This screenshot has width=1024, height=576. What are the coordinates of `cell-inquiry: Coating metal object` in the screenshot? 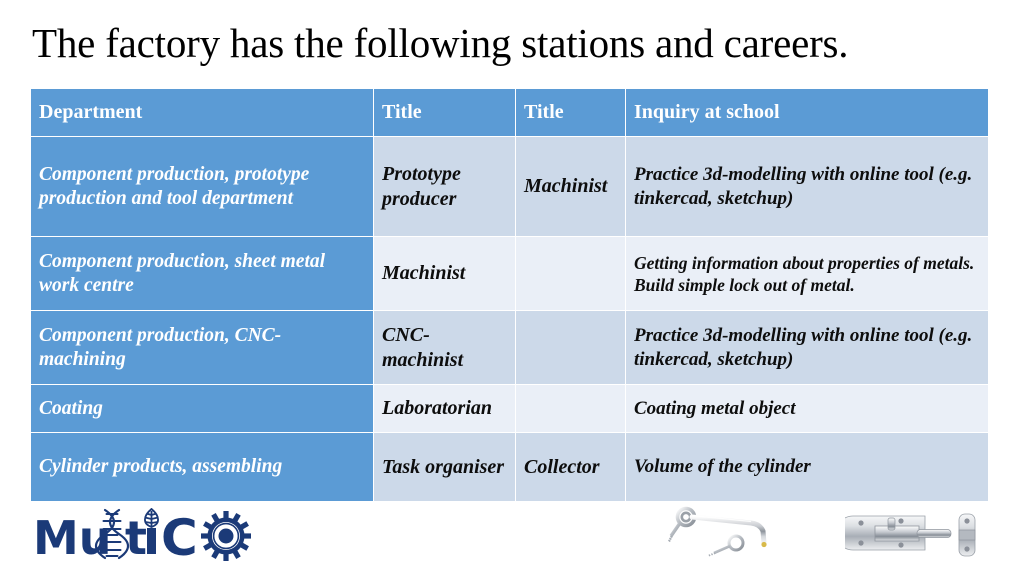 It's located at (807, 408).